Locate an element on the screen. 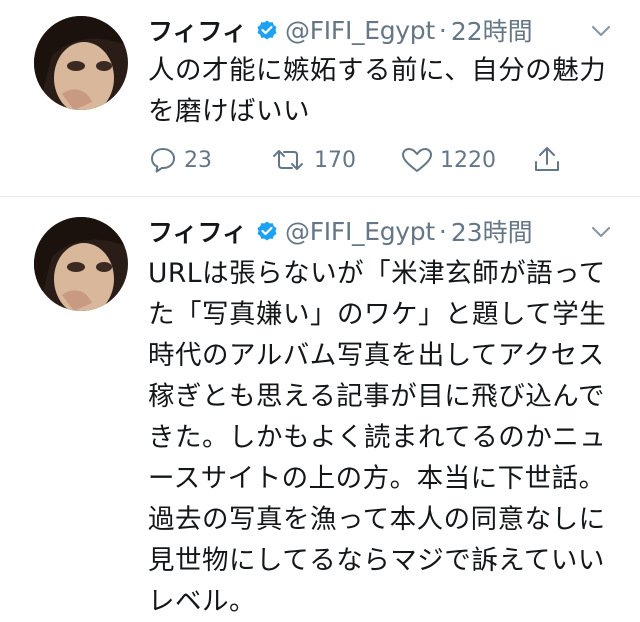  like-count: 1220 is located at coordinates (468, 160).